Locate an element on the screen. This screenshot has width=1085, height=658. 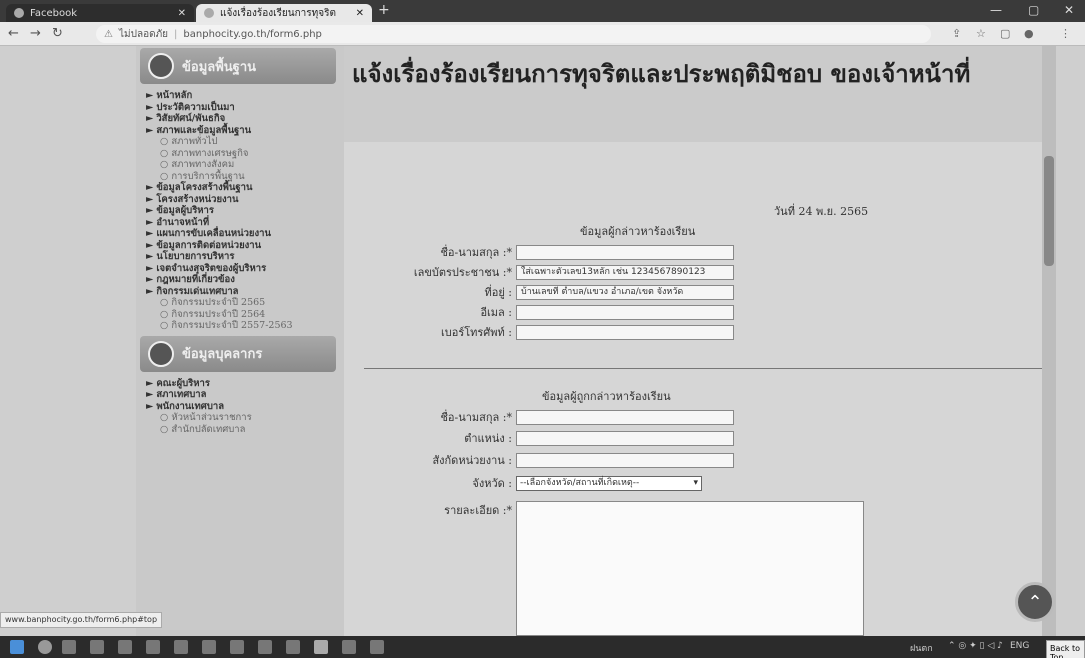
back-arrow-icon: ← is located at coordinates (13, 33).